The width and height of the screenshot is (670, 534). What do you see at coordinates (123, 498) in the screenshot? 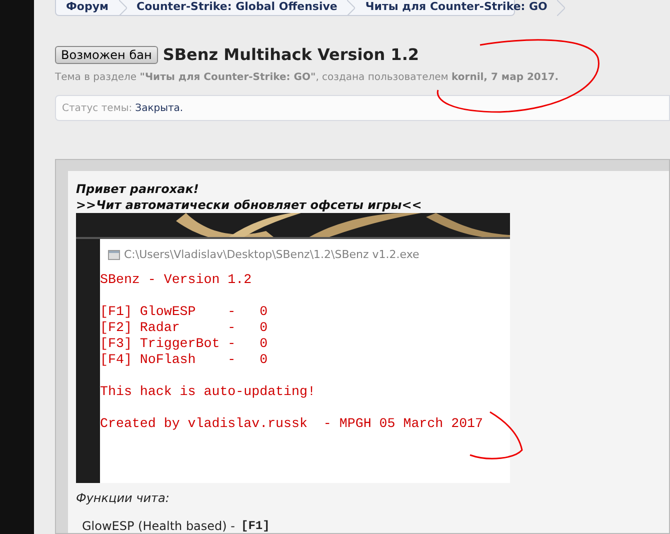
I see `features-heading: Функции чита:` at bounding box center [123, 498].